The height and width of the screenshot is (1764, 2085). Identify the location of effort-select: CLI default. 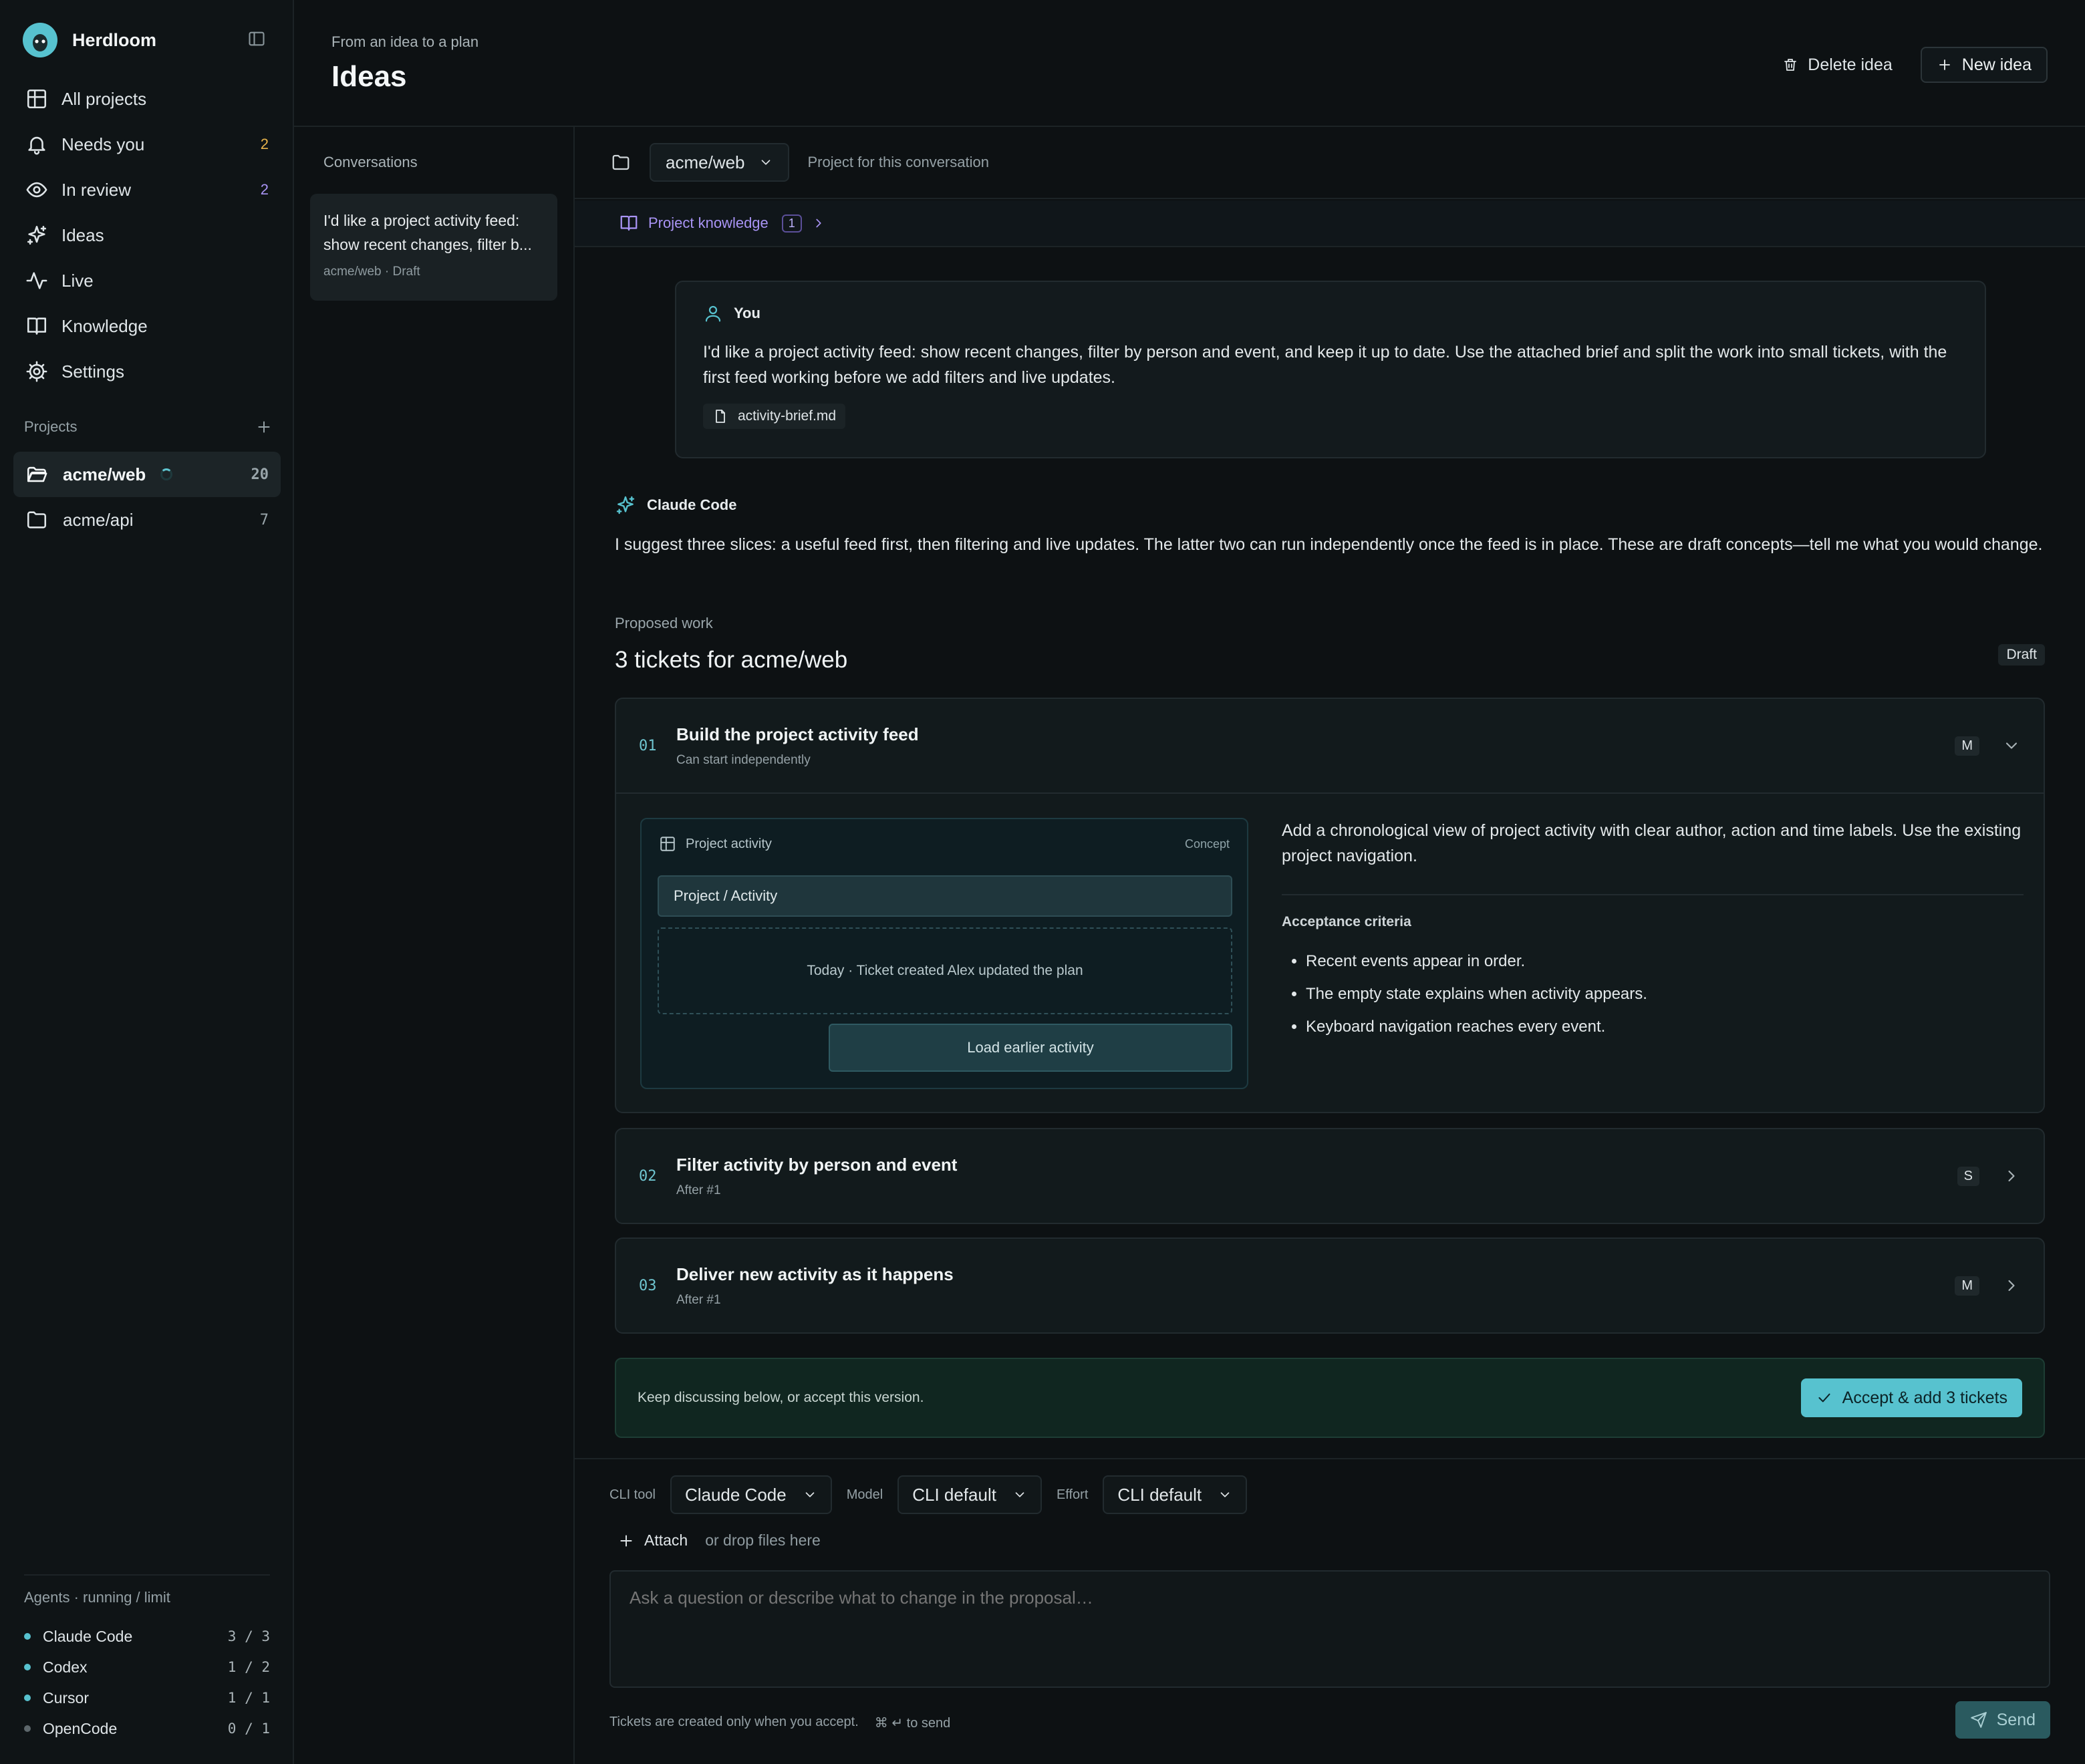
(1175, 1495).